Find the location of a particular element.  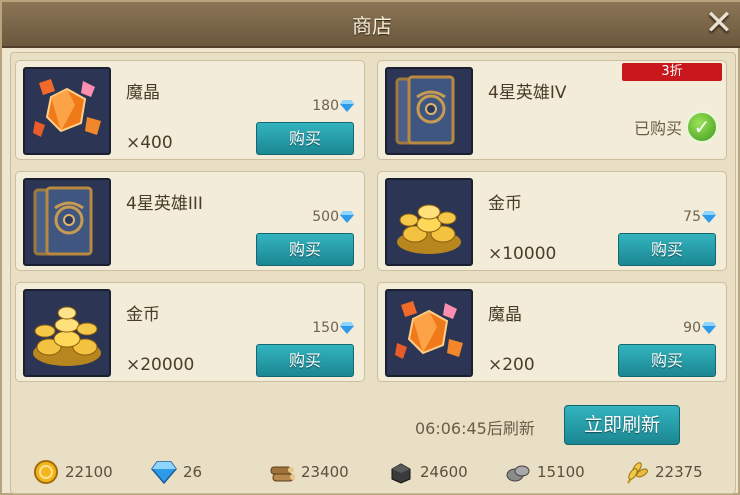

discount-badge: 3折 is located at coordinates (672, 72).